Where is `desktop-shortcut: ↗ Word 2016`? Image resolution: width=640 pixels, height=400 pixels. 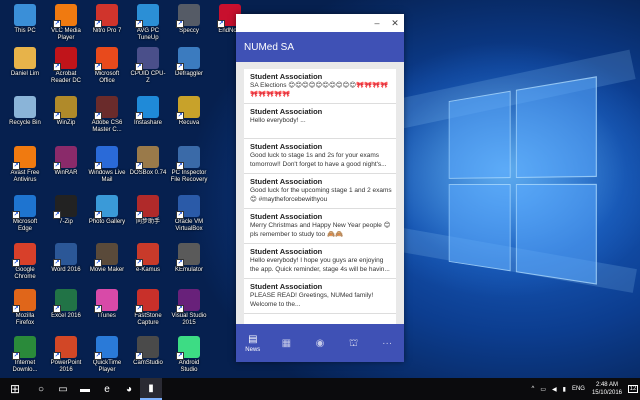
desktop-shortcut: ↗ Word 2016 is located at coordinates (66, 258).